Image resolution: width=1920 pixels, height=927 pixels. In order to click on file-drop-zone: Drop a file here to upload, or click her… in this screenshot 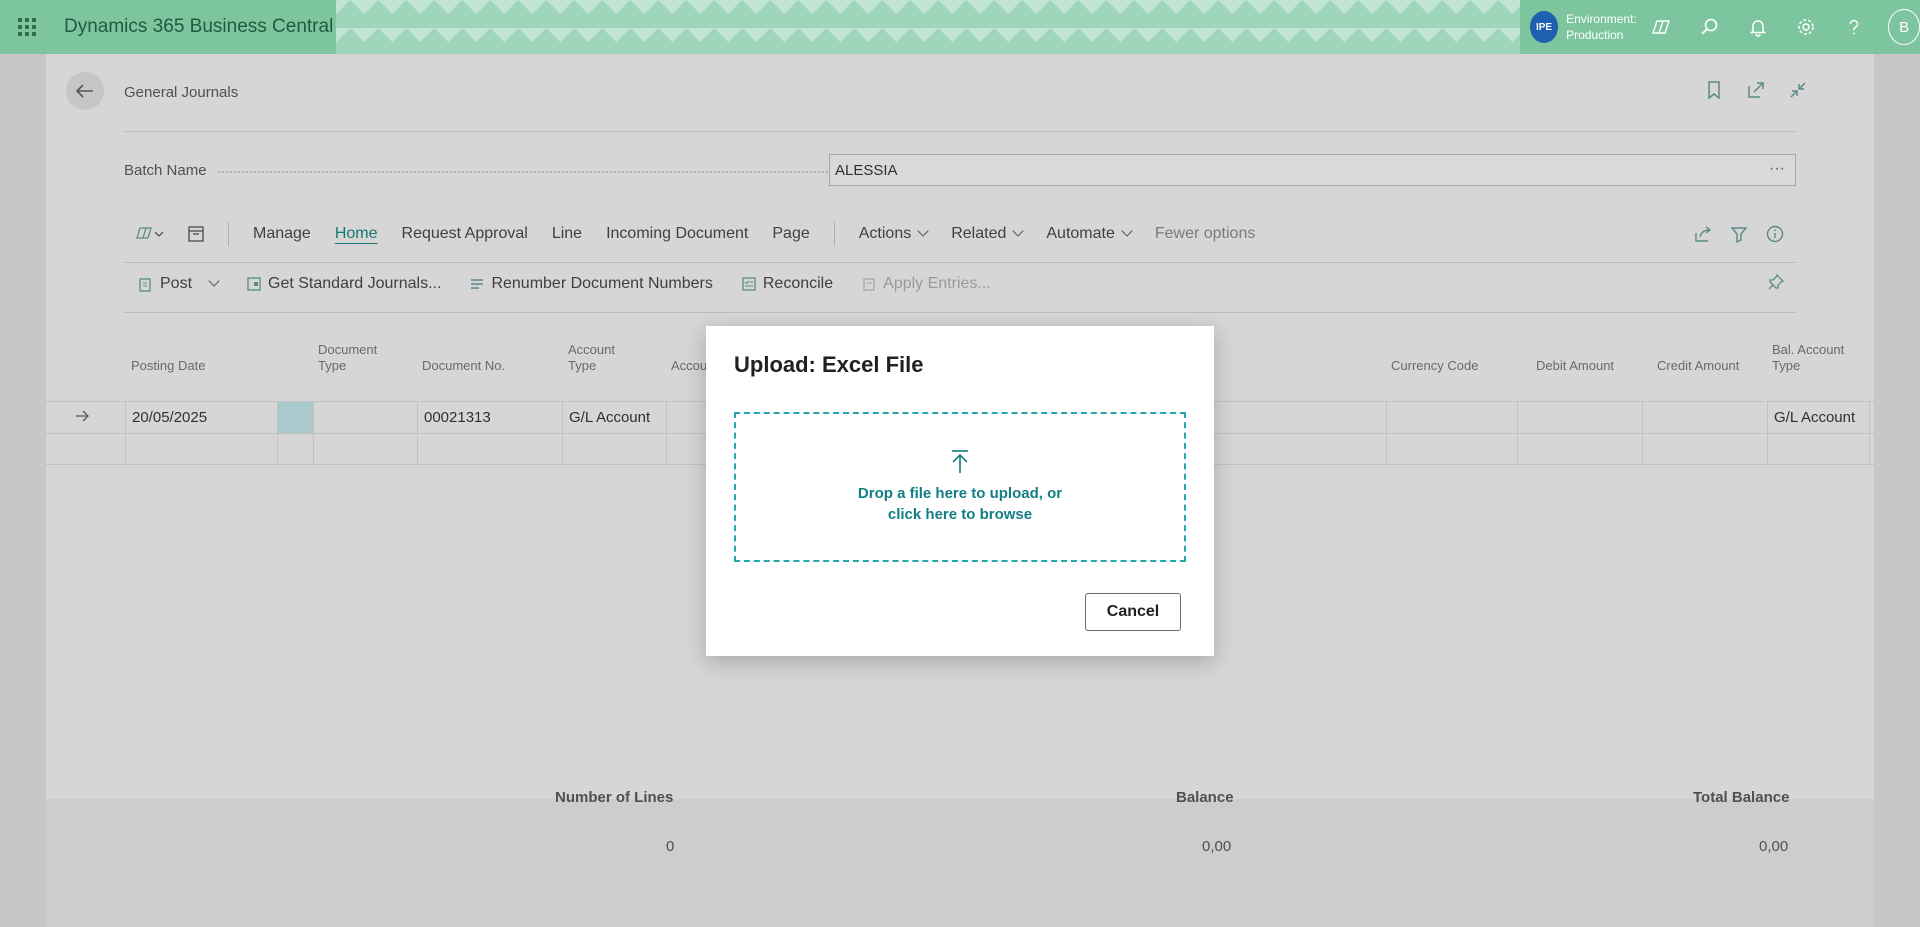, I will do `click(960, 487)`.